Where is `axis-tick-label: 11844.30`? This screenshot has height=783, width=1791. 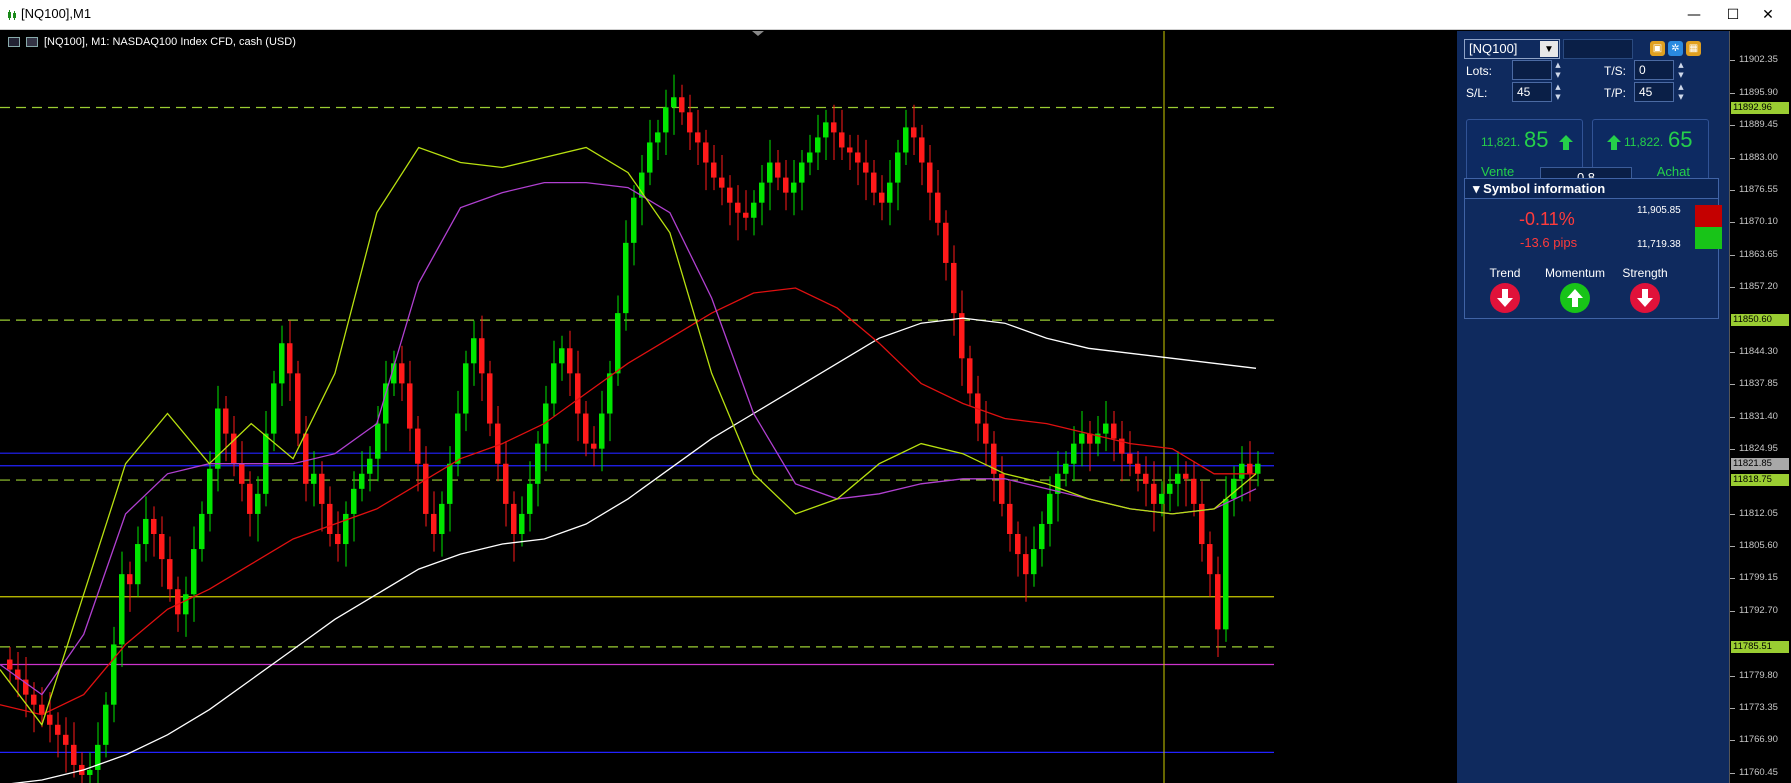
axis-tick-label: 11844.30 is located at coordinates (1758, 351).